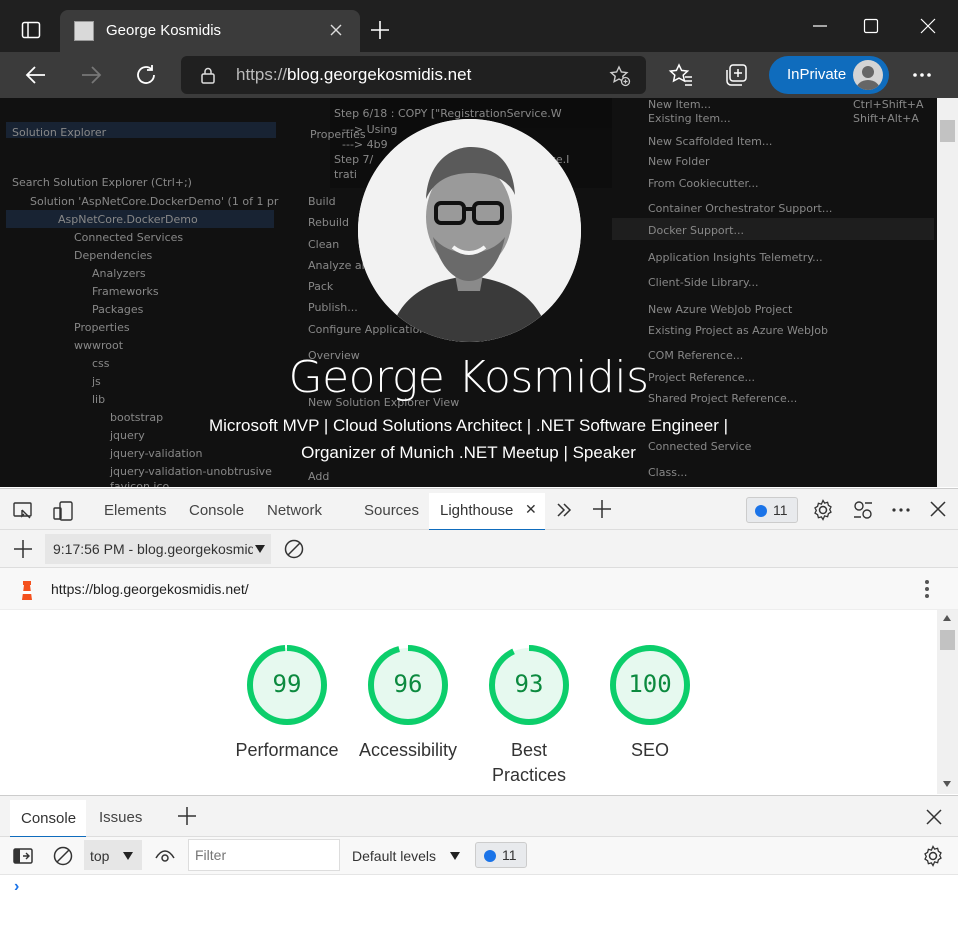 The height and width of the screenshot is (929, 958). Describe the element at coordinates (59, 132) in the screenshot. I see `background-text: Solution Explorer` at that location.